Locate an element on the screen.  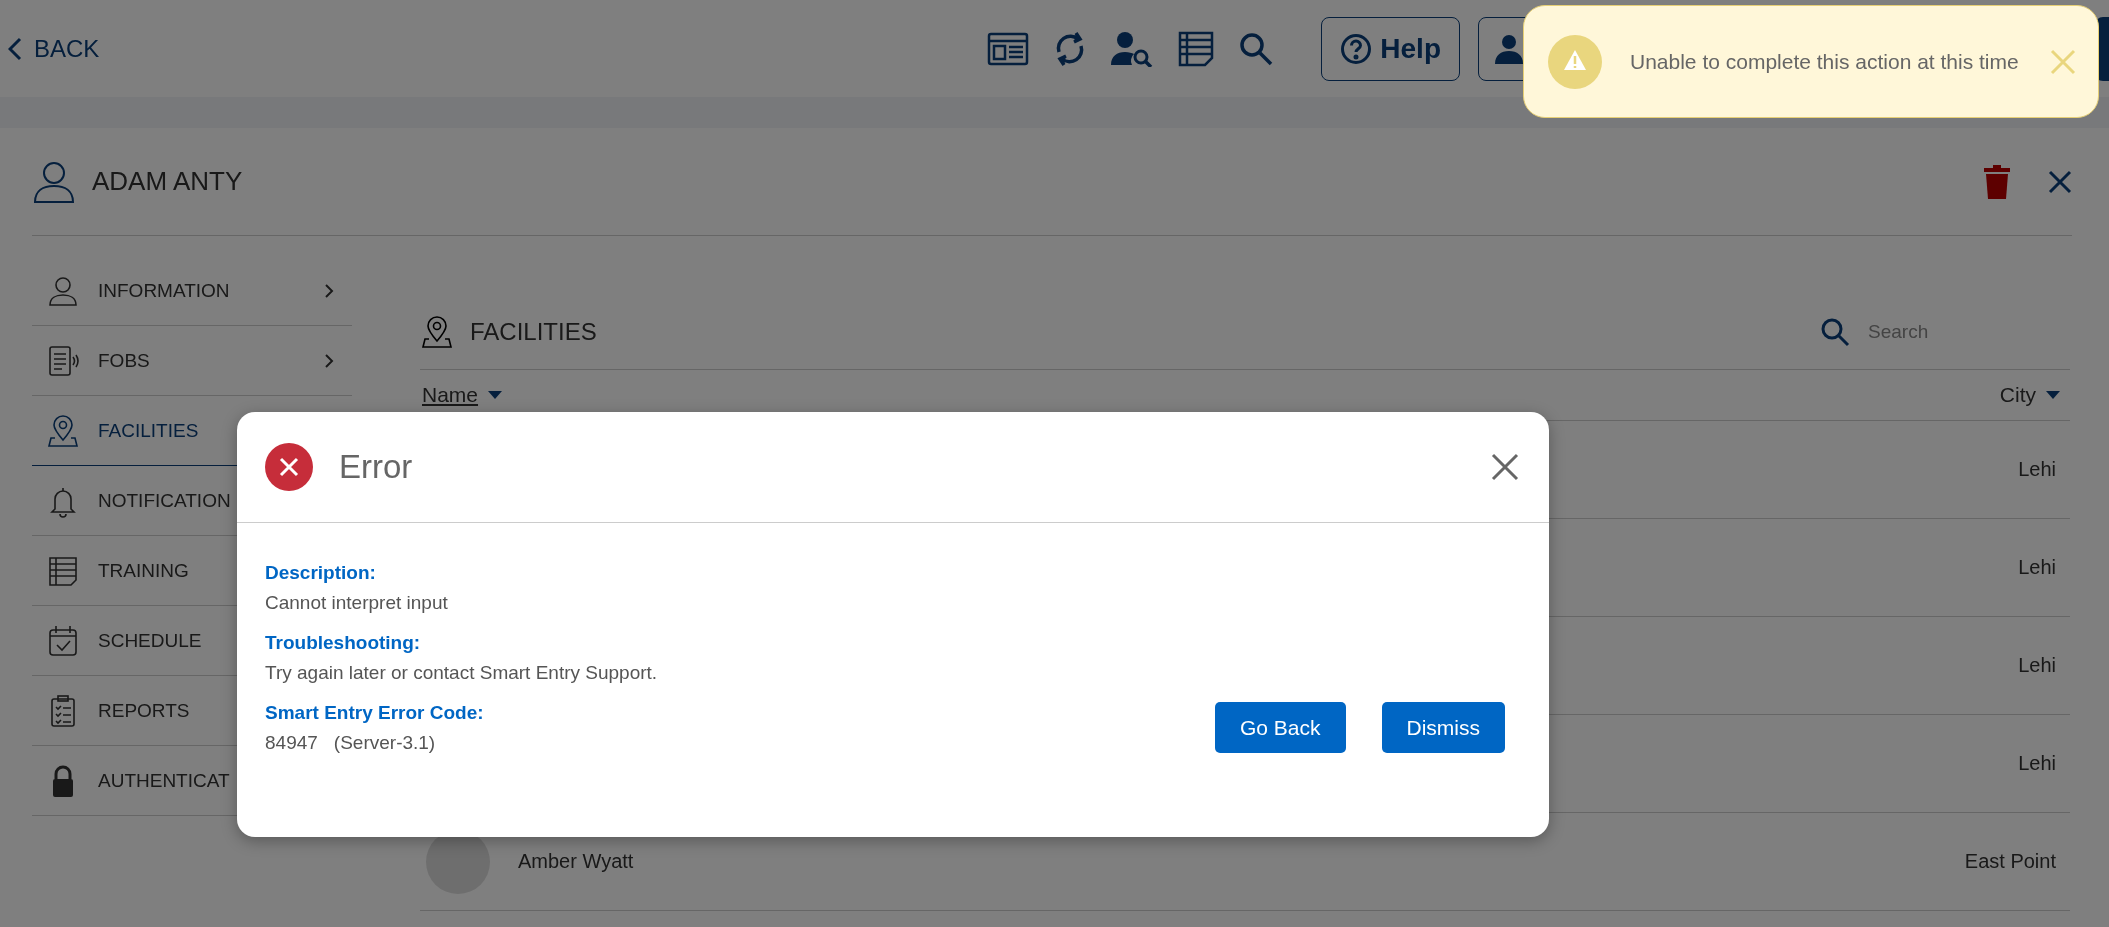
document-icon is located at coordinates (63, 360).